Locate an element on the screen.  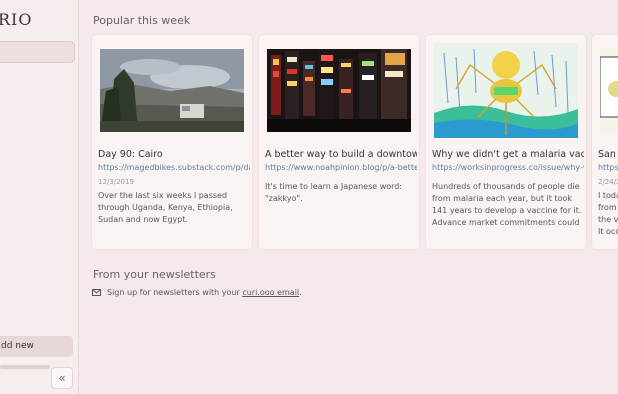
mosquito-illustration is located at coordinates (506, 90).